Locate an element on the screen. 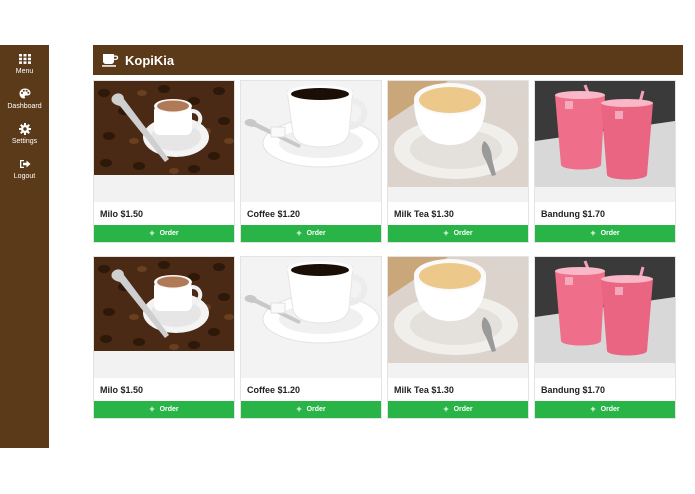 The width and height of the screenshot is (695, 494). sidebar-item-logout: Logout is located at coordinates (24, 169).